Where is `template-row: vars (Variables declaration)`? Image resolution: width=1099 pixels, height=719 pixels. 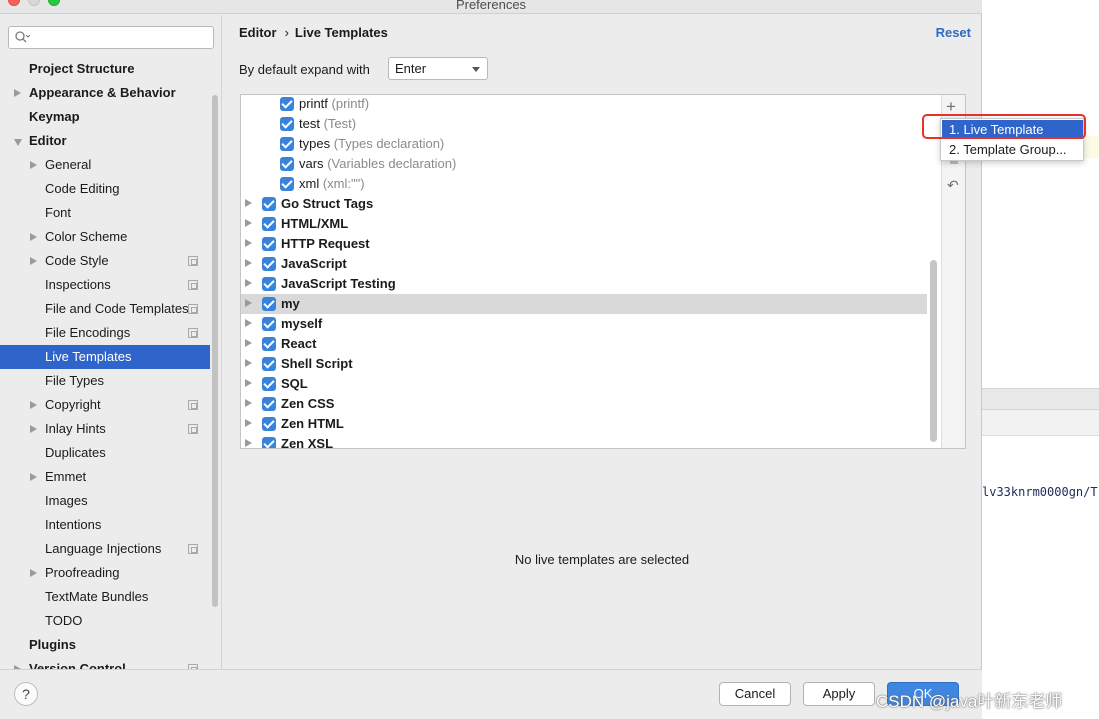
template-row: vars (Variables declaration) is located at coordinates (584, 164).